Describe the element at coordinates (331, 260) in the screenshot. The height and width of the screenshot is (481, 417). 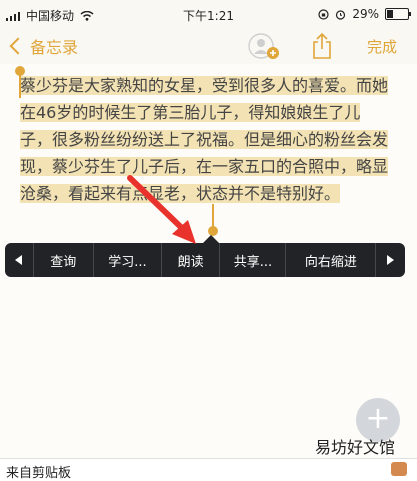
I see `menu-item-indent-right: 向右缩进` at that location.